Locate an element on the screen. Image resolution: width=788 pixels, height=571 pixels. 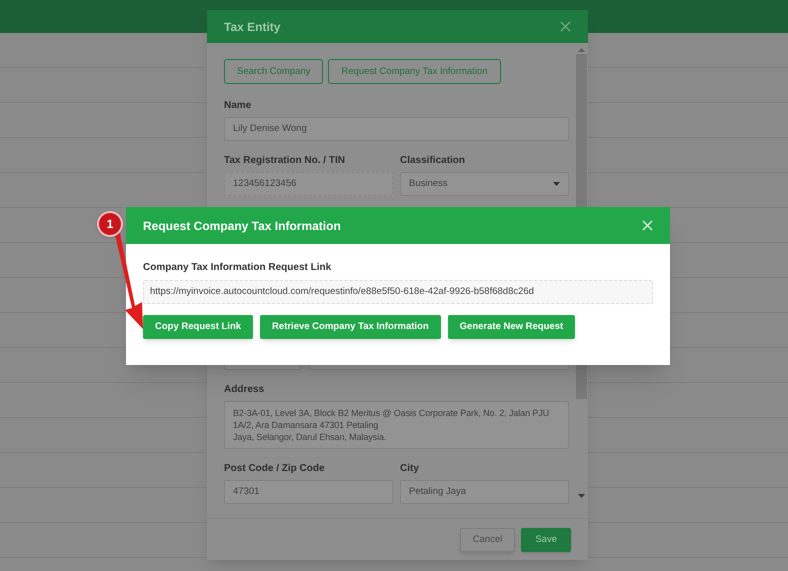
caret-icon is located at coordinates (556, 184).